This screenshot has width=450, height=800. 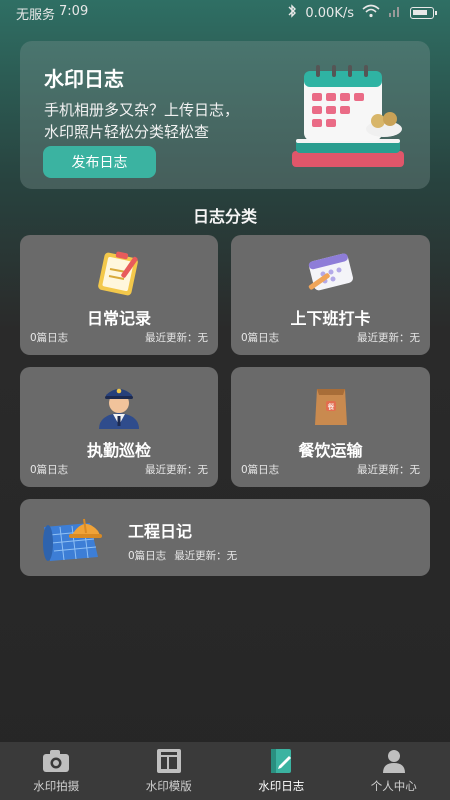 I want to click on svg-text: 餐, so click(x=330, y=406).